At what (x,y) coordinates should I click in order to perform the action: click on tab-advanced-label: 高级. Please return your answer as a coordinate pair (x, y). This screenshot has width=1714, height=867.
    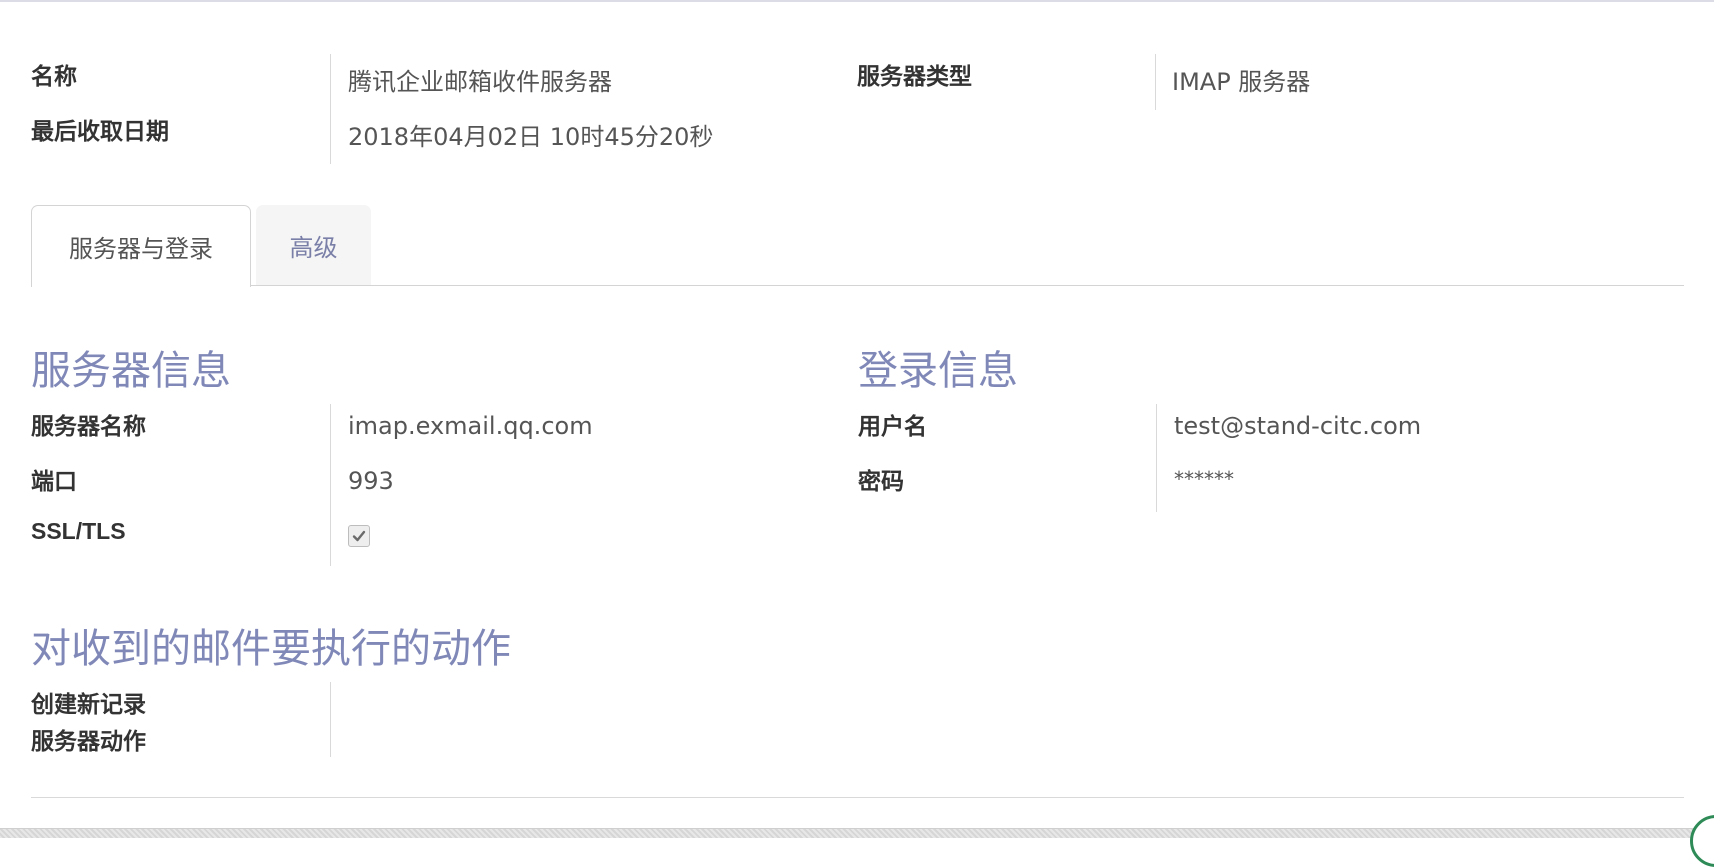
    Looking at the image, I should click on (313, 247).